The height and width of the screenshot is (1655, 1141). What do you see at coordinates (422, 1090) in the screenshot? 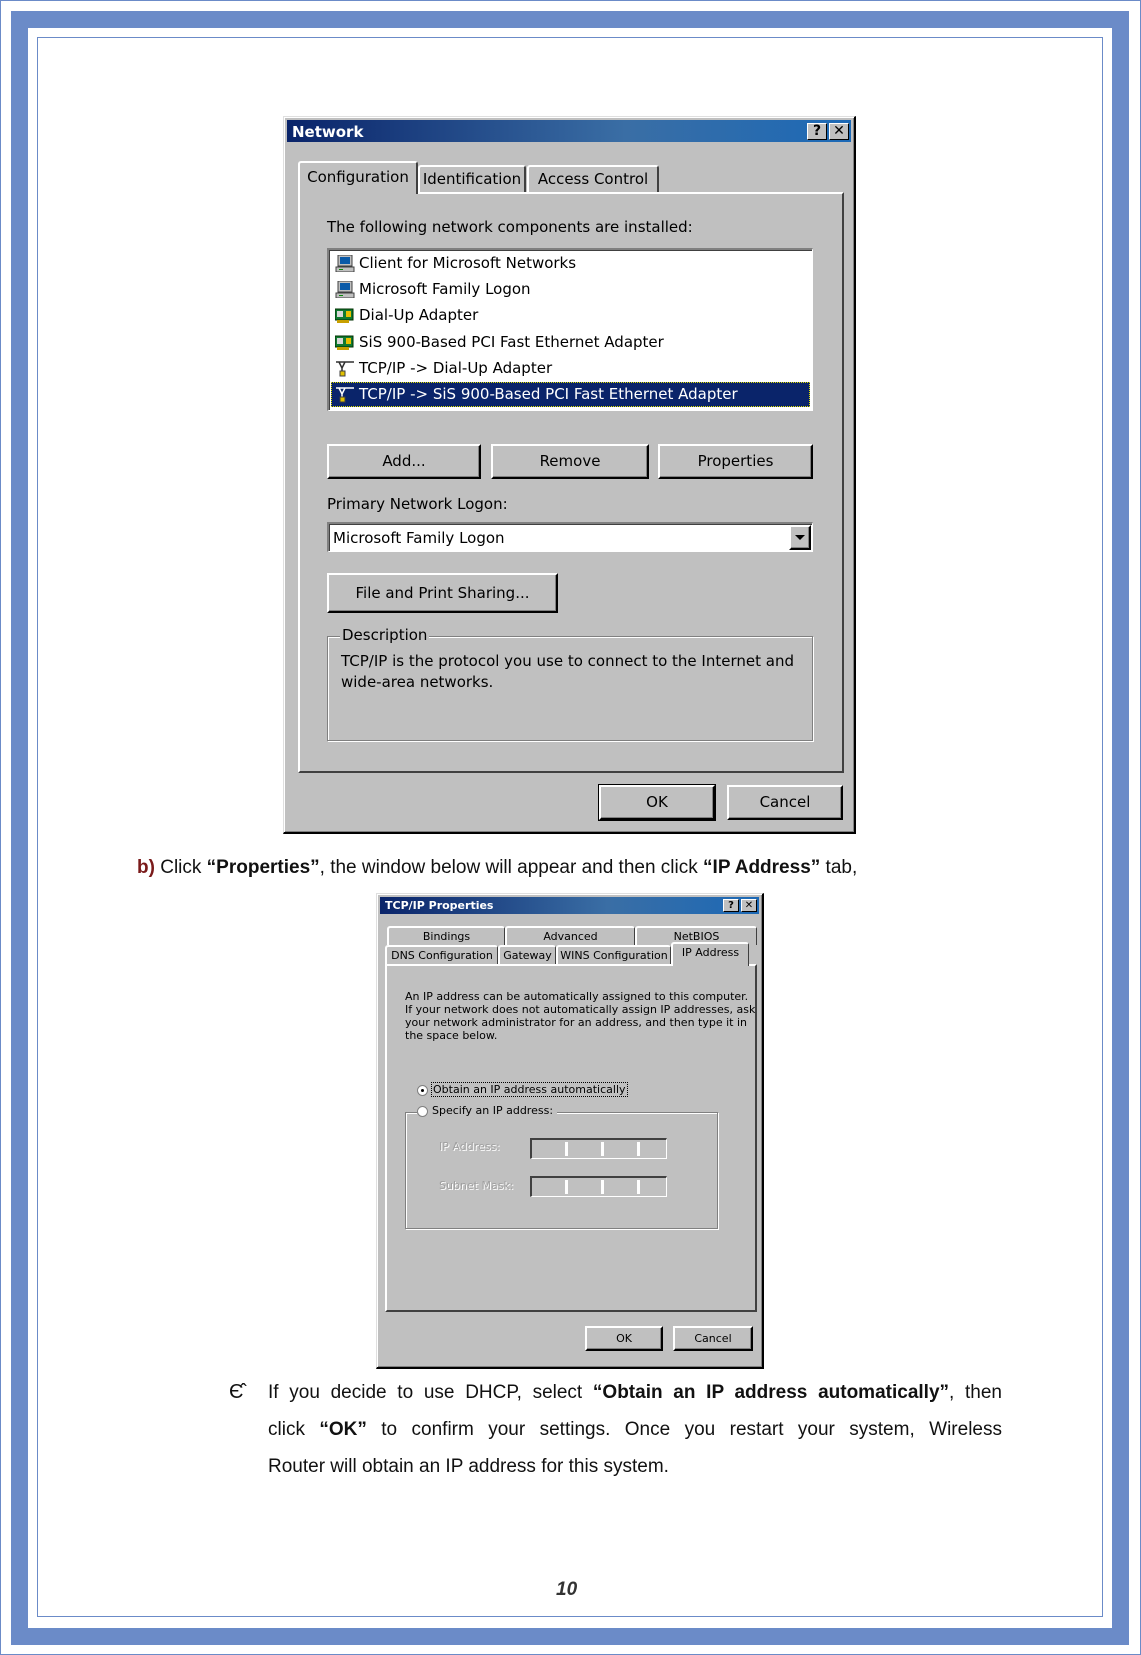
I see `obtain-ip-radio` at bounding box center [422, 1090].